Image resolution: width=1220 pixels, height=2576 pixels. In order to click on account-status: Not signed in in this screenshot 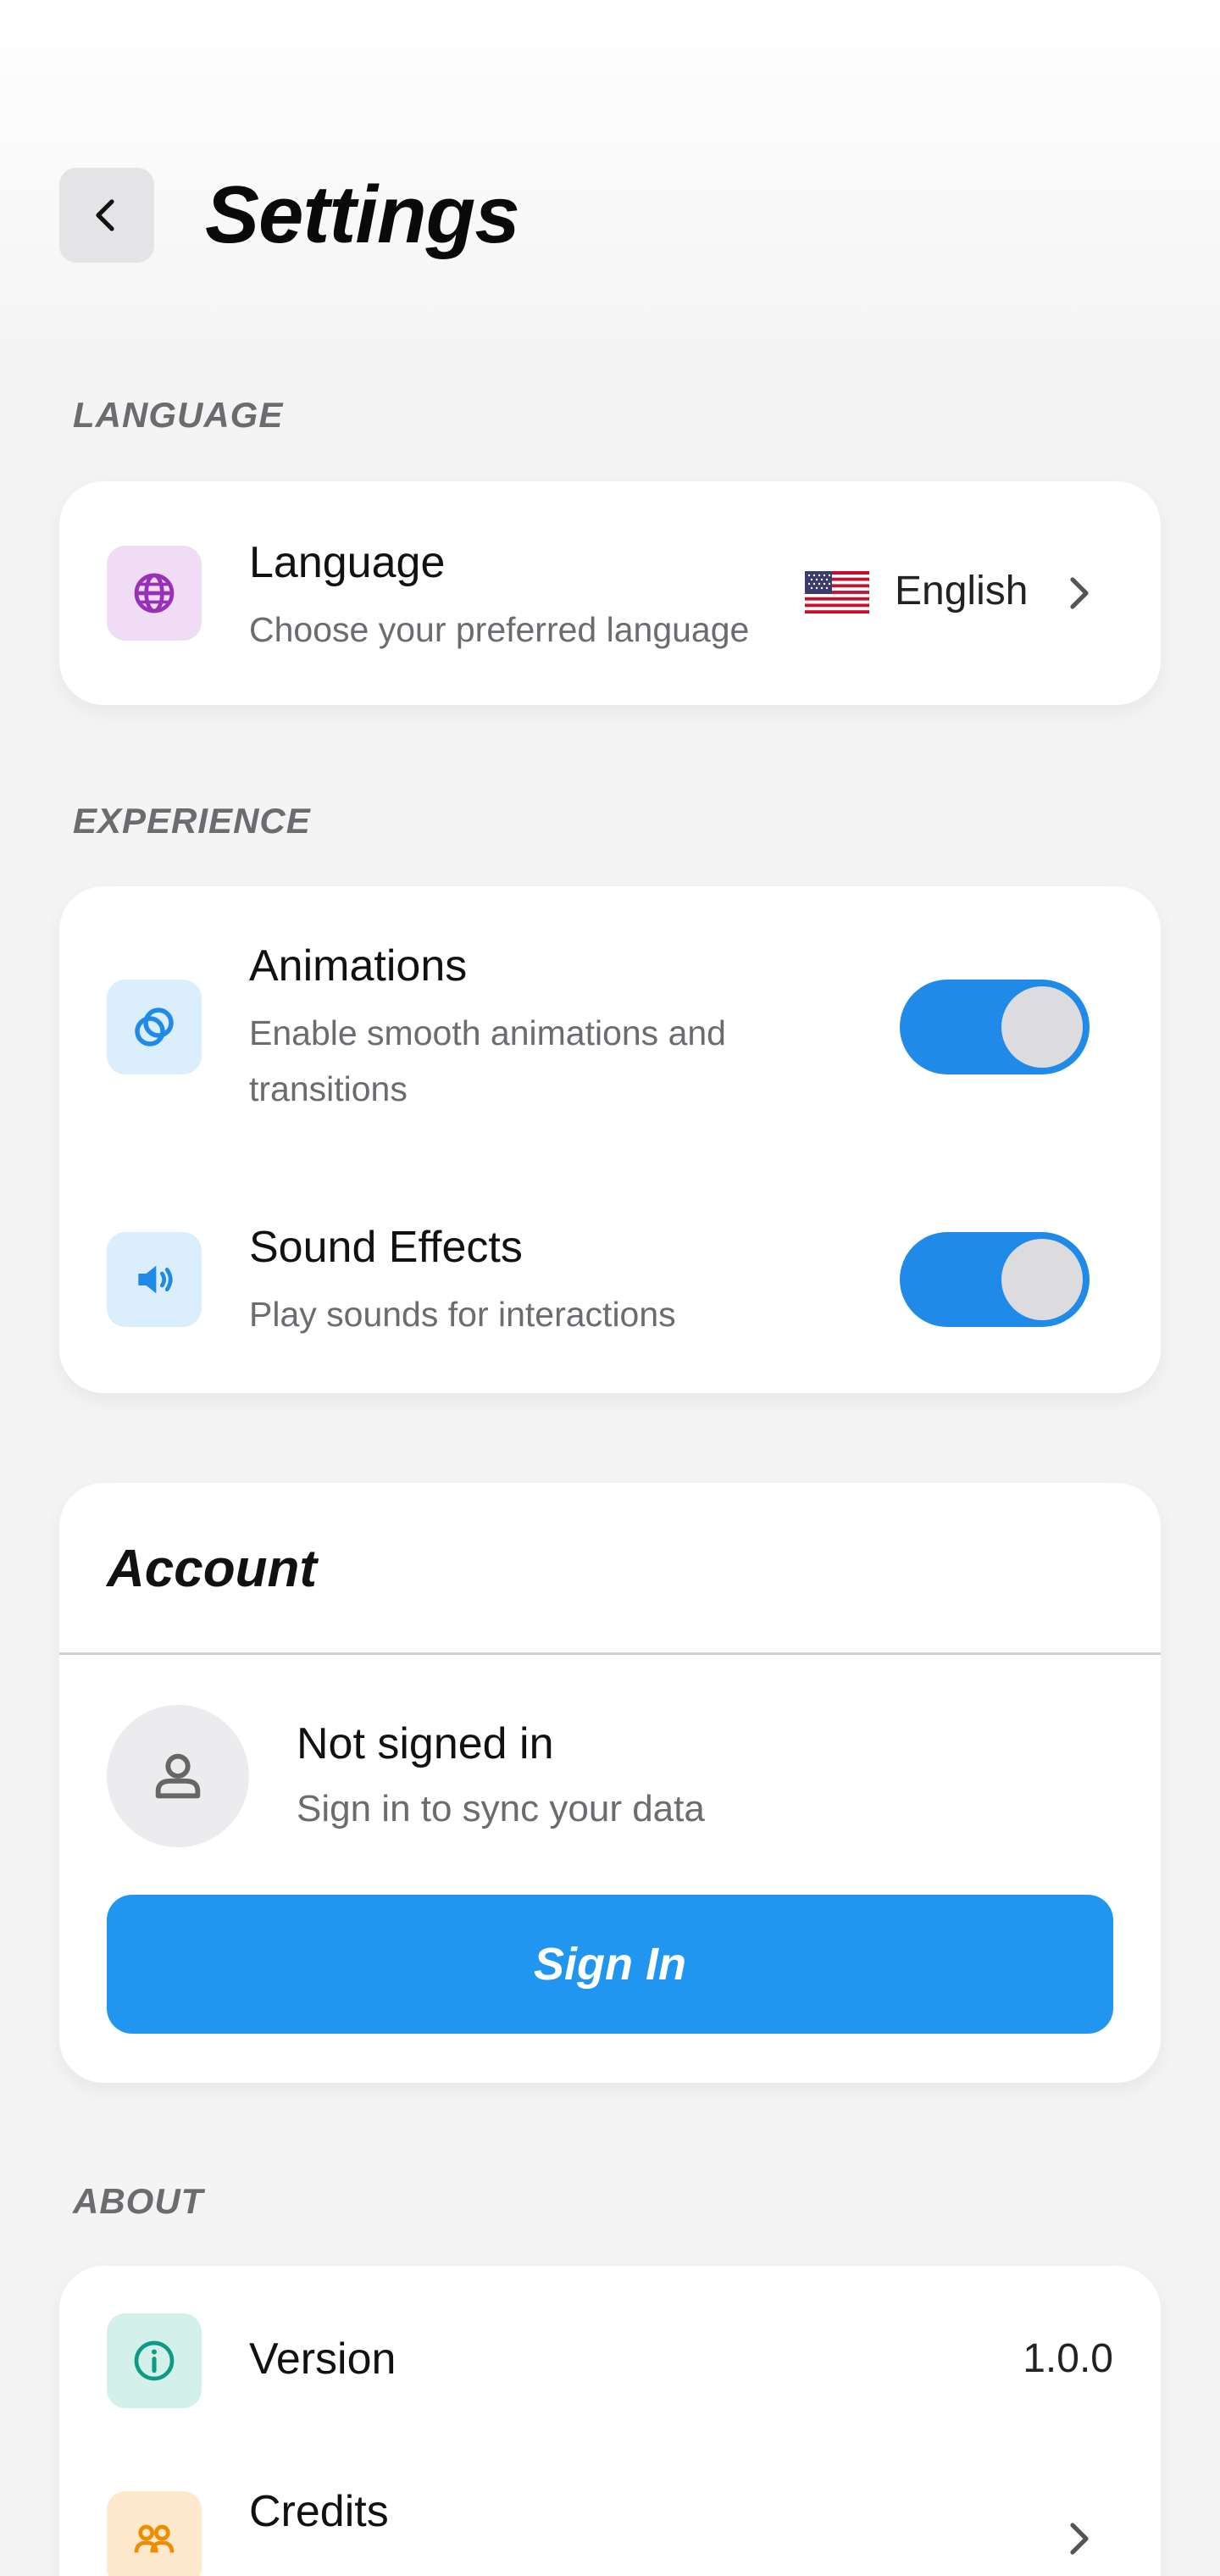, I will do `click(425, 1743)`.